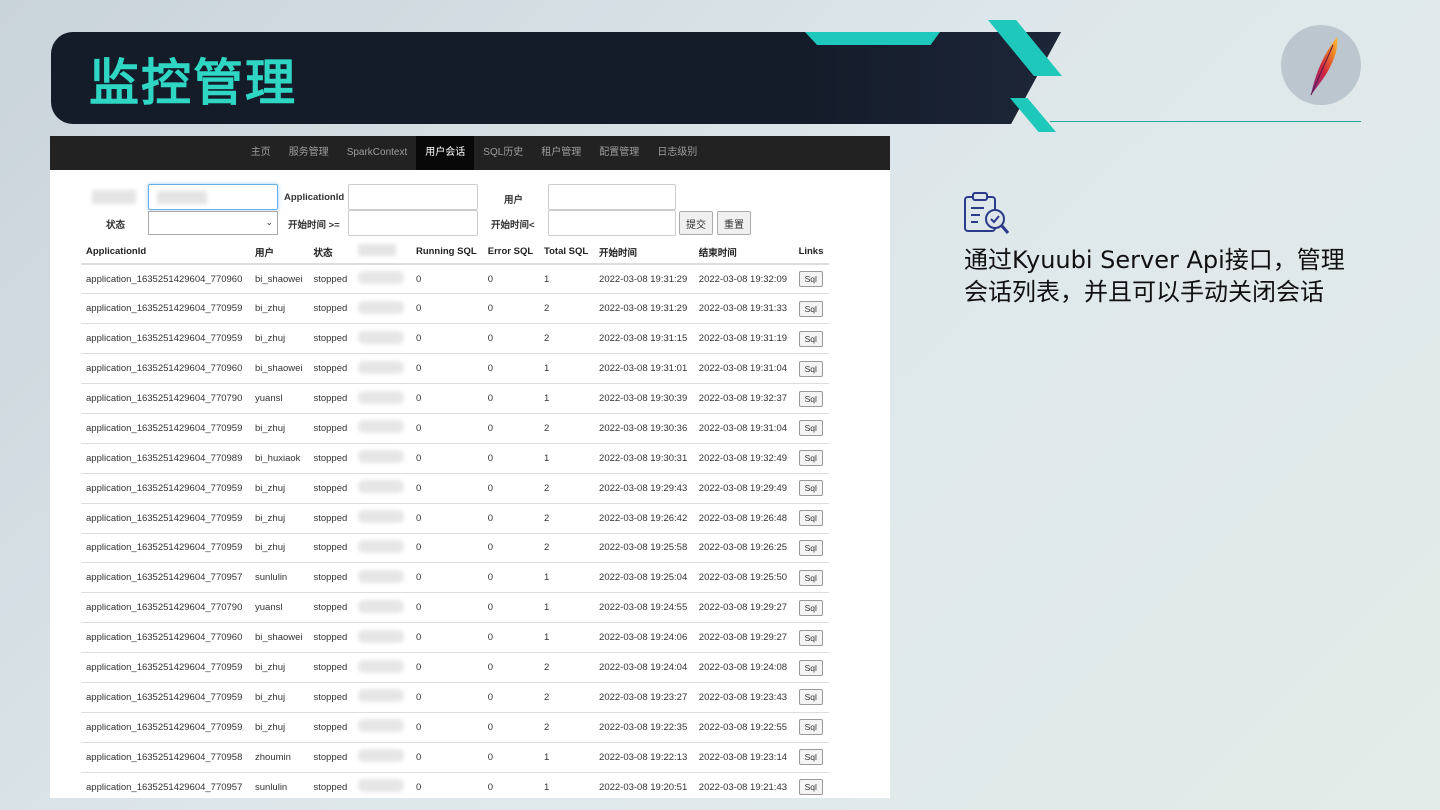  I want to click on end-time-cell: 2022-03-08 19:24:08, so click(743, 667).